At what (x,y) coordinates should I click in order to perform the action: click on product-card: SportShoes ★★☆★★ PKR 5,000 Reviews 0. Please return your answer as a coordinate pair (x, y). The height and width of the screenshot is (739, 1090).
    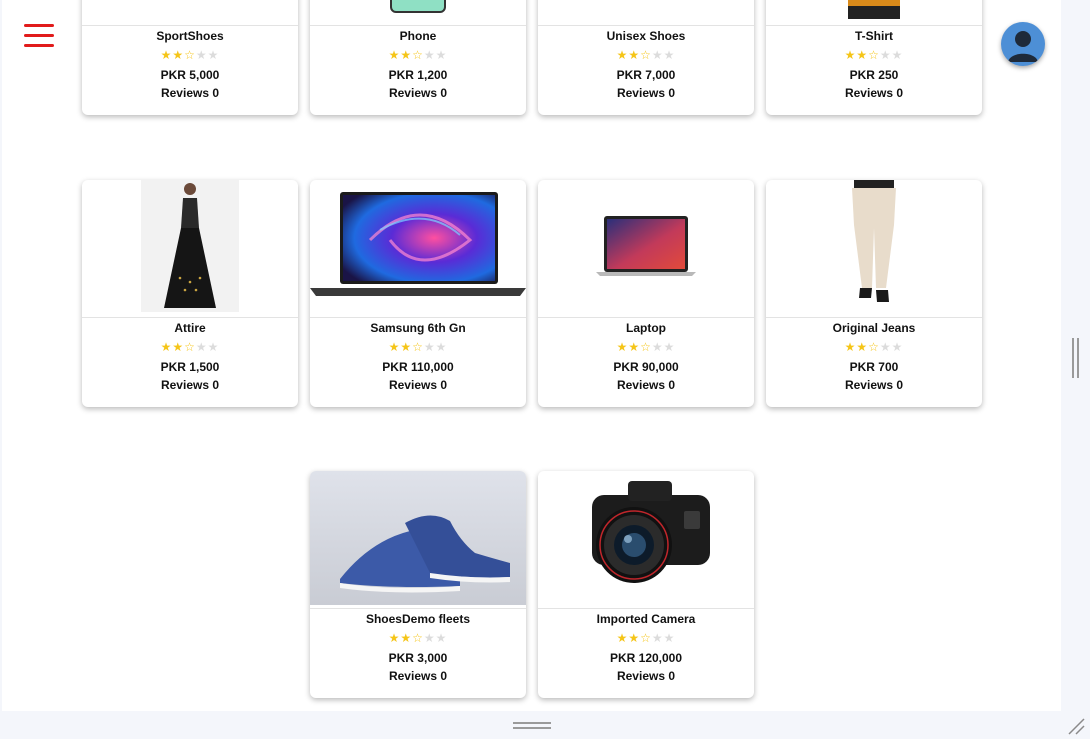
    Looking at the image, I should click on (190, 57).